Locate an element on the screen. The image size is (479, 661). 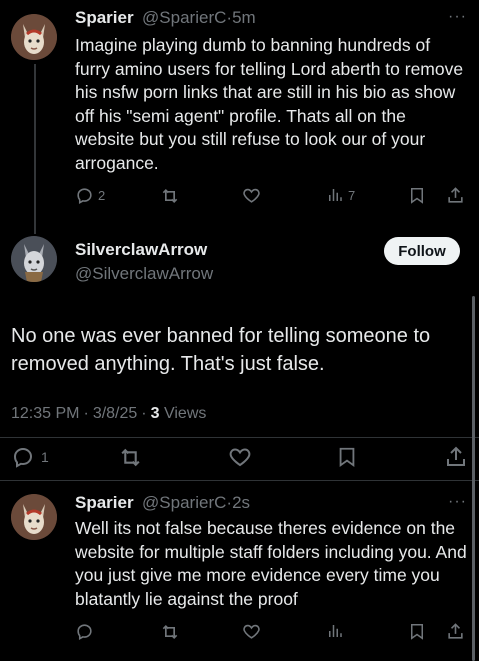
reply-button is located at coordinates (84, 631).